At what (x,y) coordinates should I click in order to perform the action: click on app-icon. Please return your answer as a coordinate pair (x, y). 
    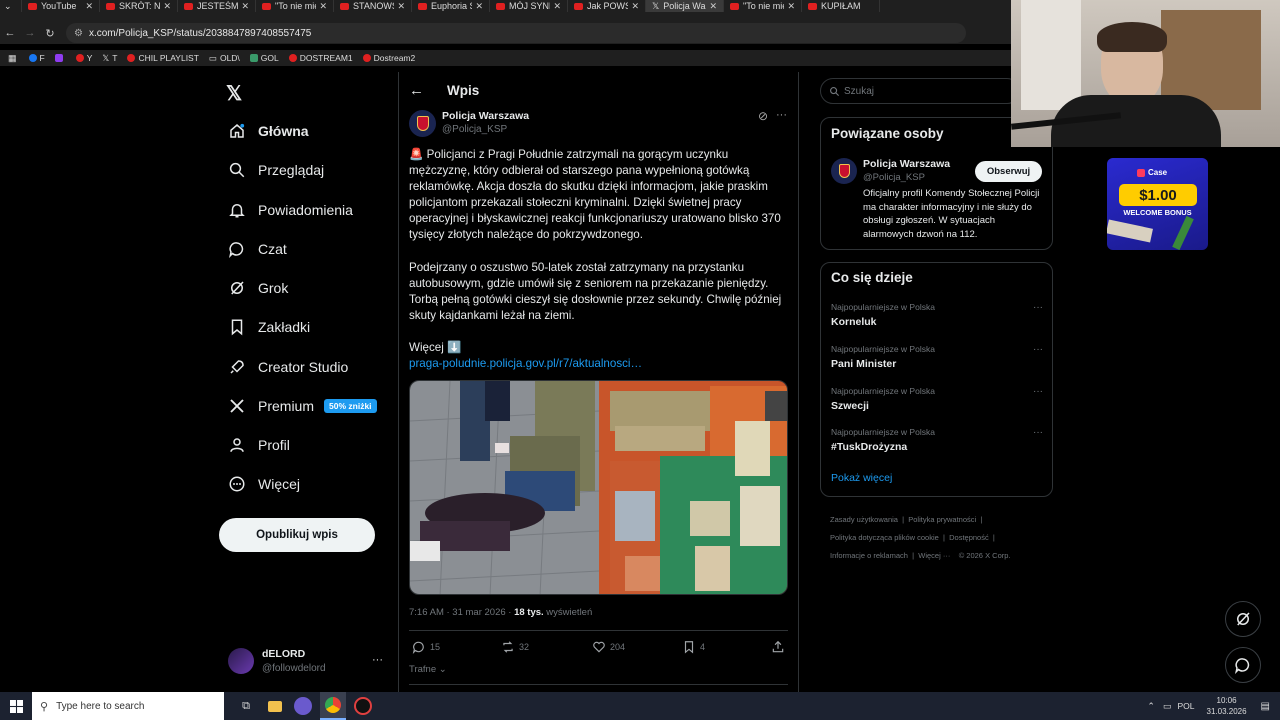
    Looking at the image, I should click on (303, 706).